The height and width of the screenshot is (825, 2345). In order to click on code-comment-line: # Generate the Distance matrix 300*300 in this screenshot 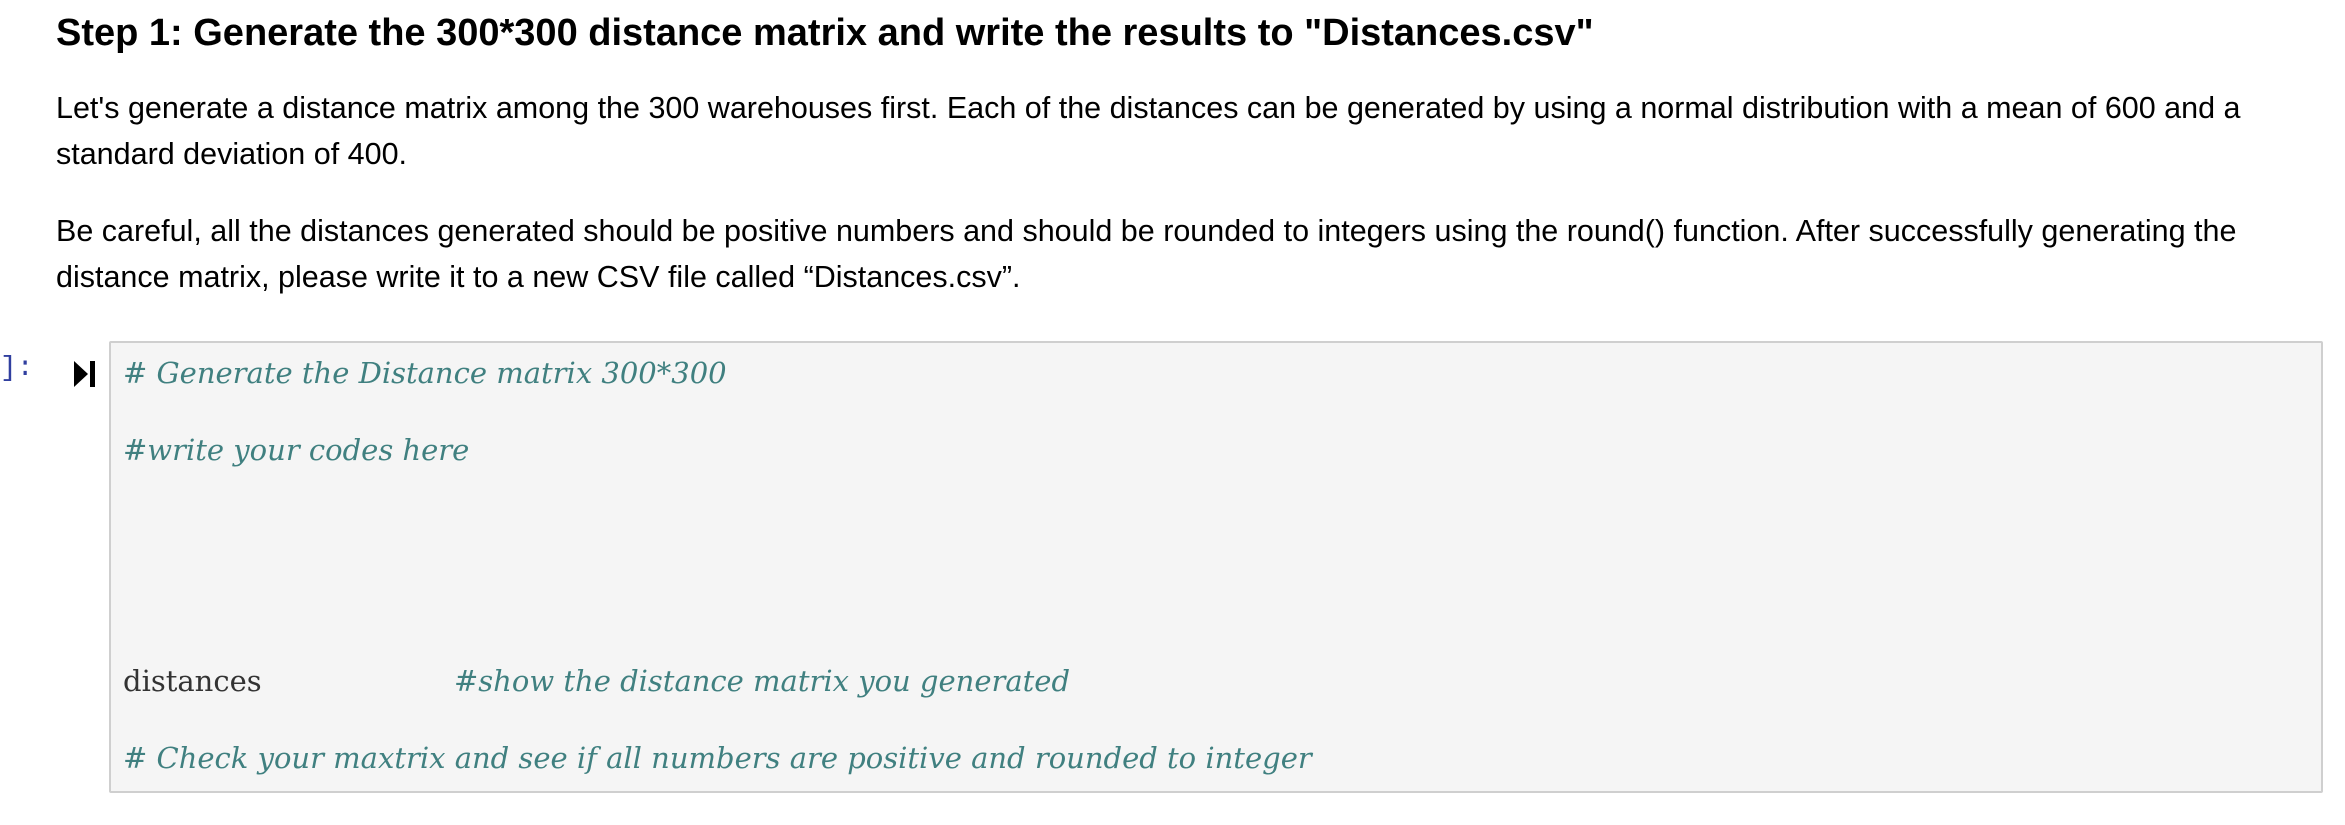, I will do `click(425, 373)`.